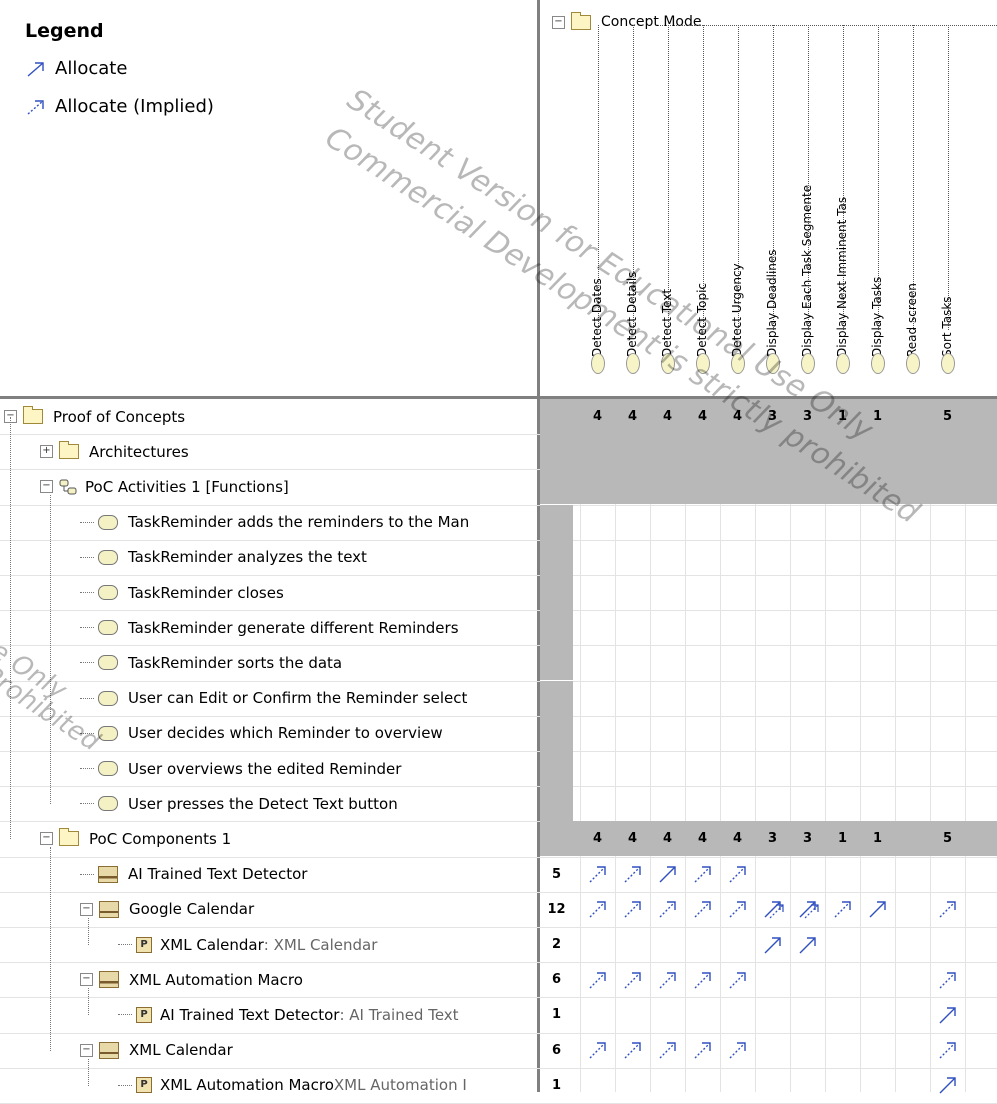 The height and width of the screenshot is (1104, 997). I want to click on expand-icon: +, so click(46, 452).